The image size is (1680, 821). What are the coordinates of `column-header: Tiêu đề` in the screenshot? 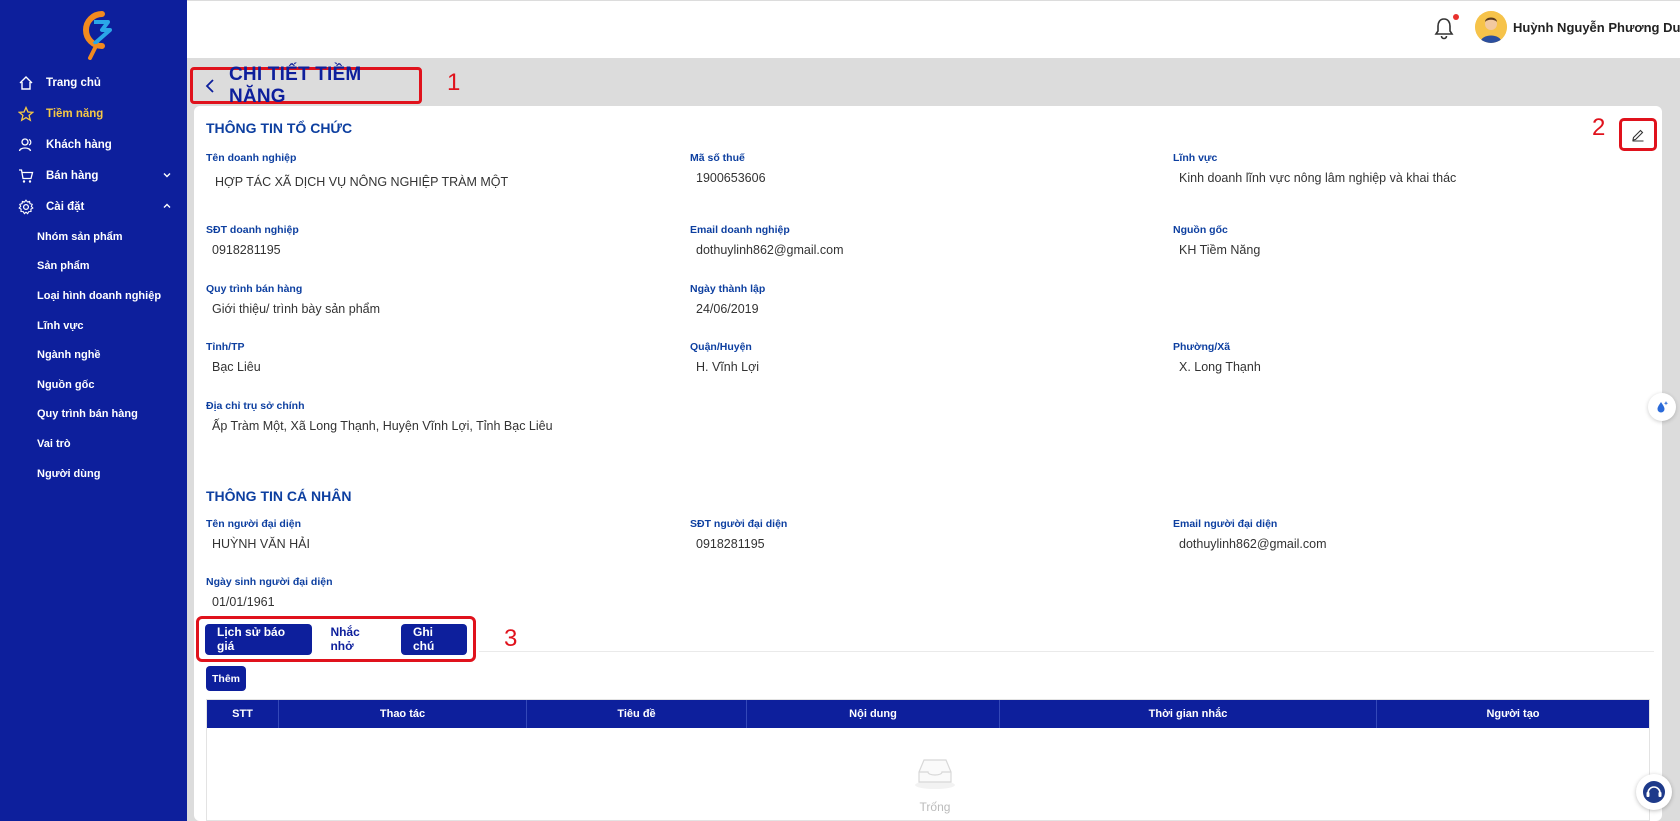 It's located at (637, 714).